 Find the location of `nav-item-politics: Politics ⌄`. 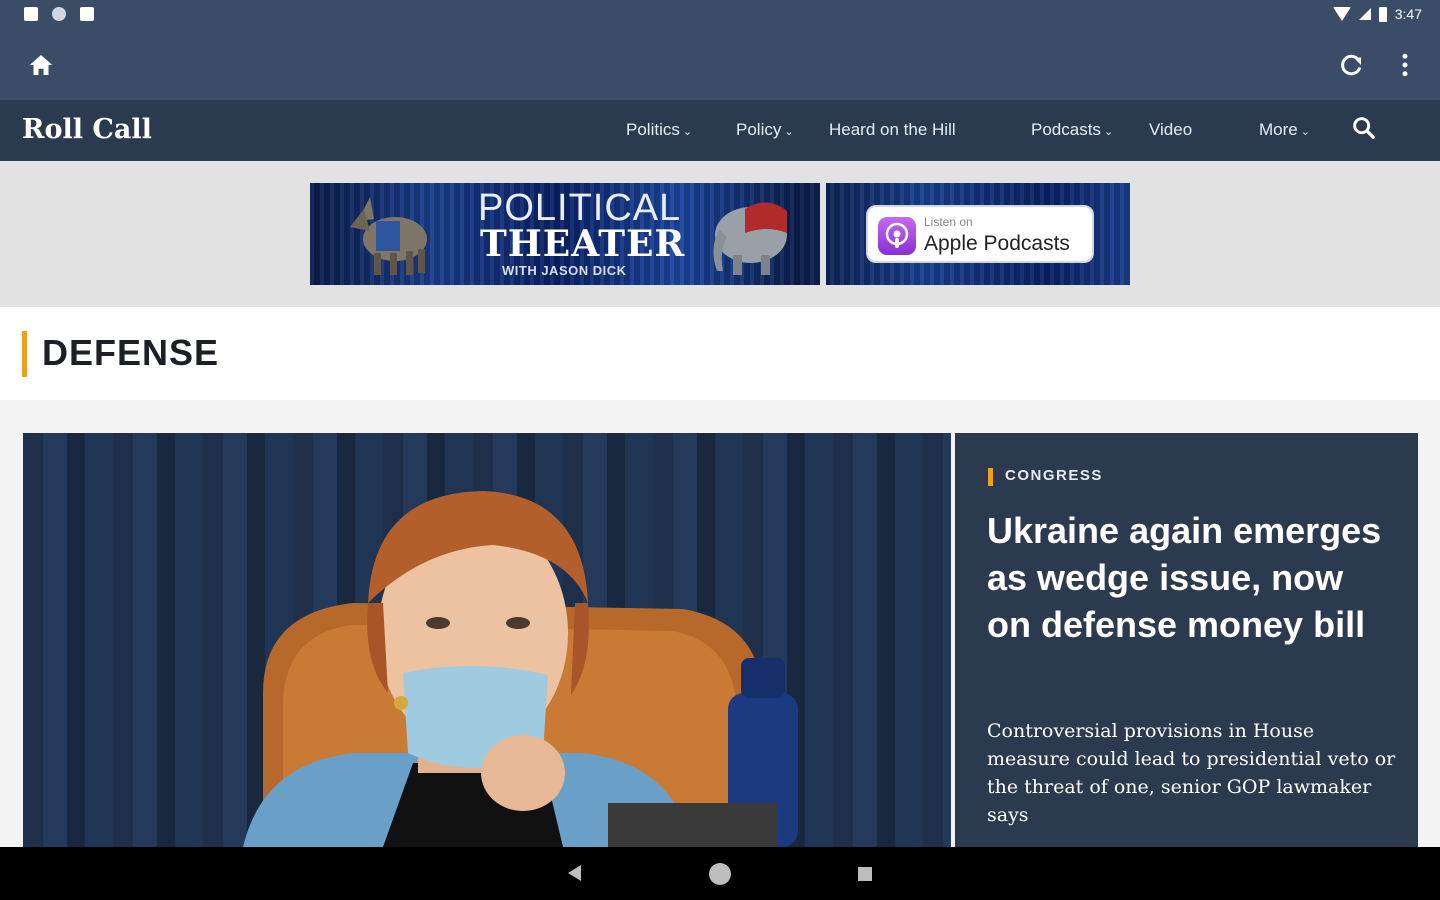

nav-item-politics: Politics ⌄ is located at coordinates (659, 130).